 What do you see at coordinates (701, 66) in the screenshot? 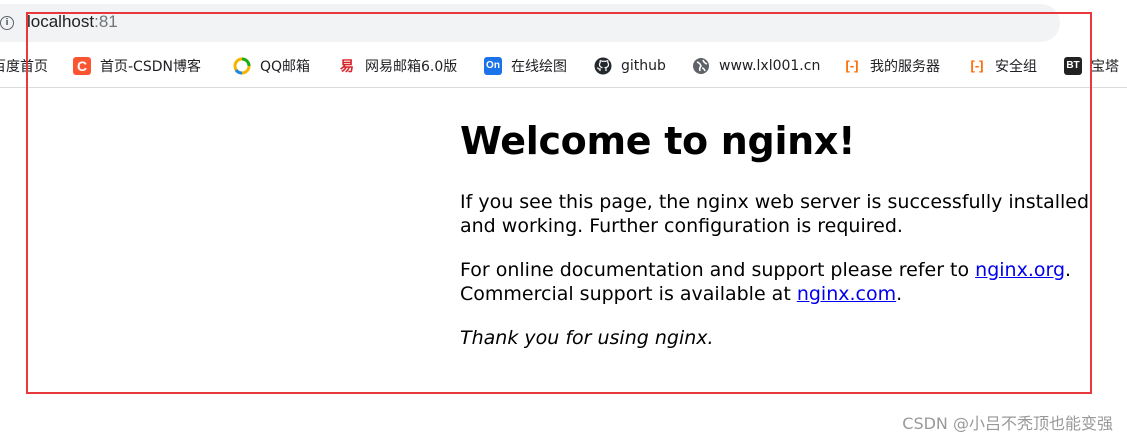
I see `globe-icon` at bounding box center [701, 66].